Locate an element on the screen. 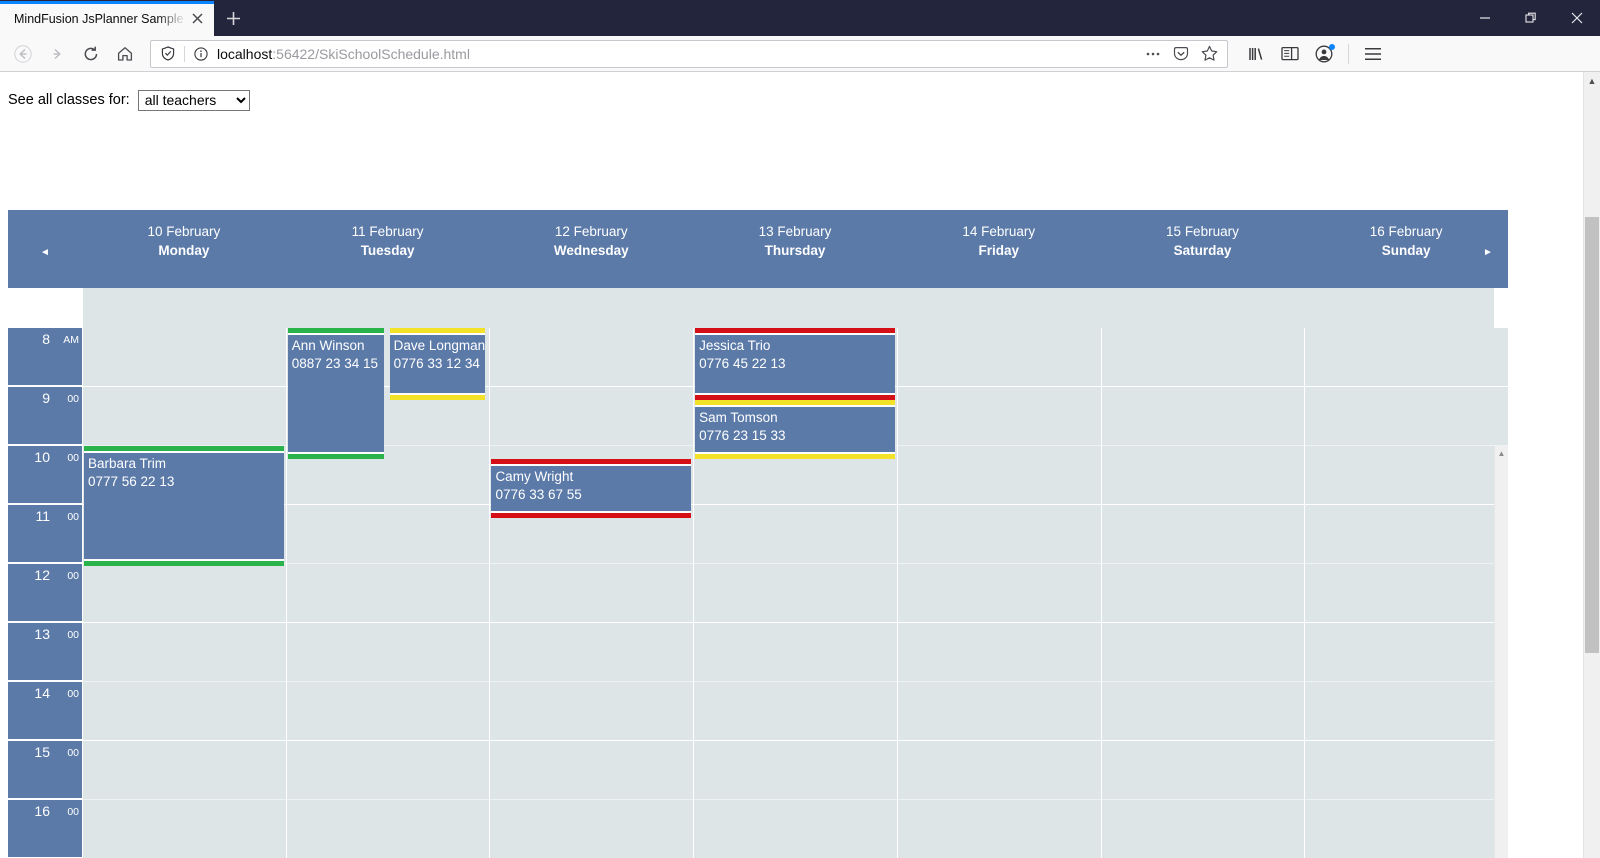 This screenshot has width=1600, height=858. time-slot: 8 AM is located at coordinates (45, 357).